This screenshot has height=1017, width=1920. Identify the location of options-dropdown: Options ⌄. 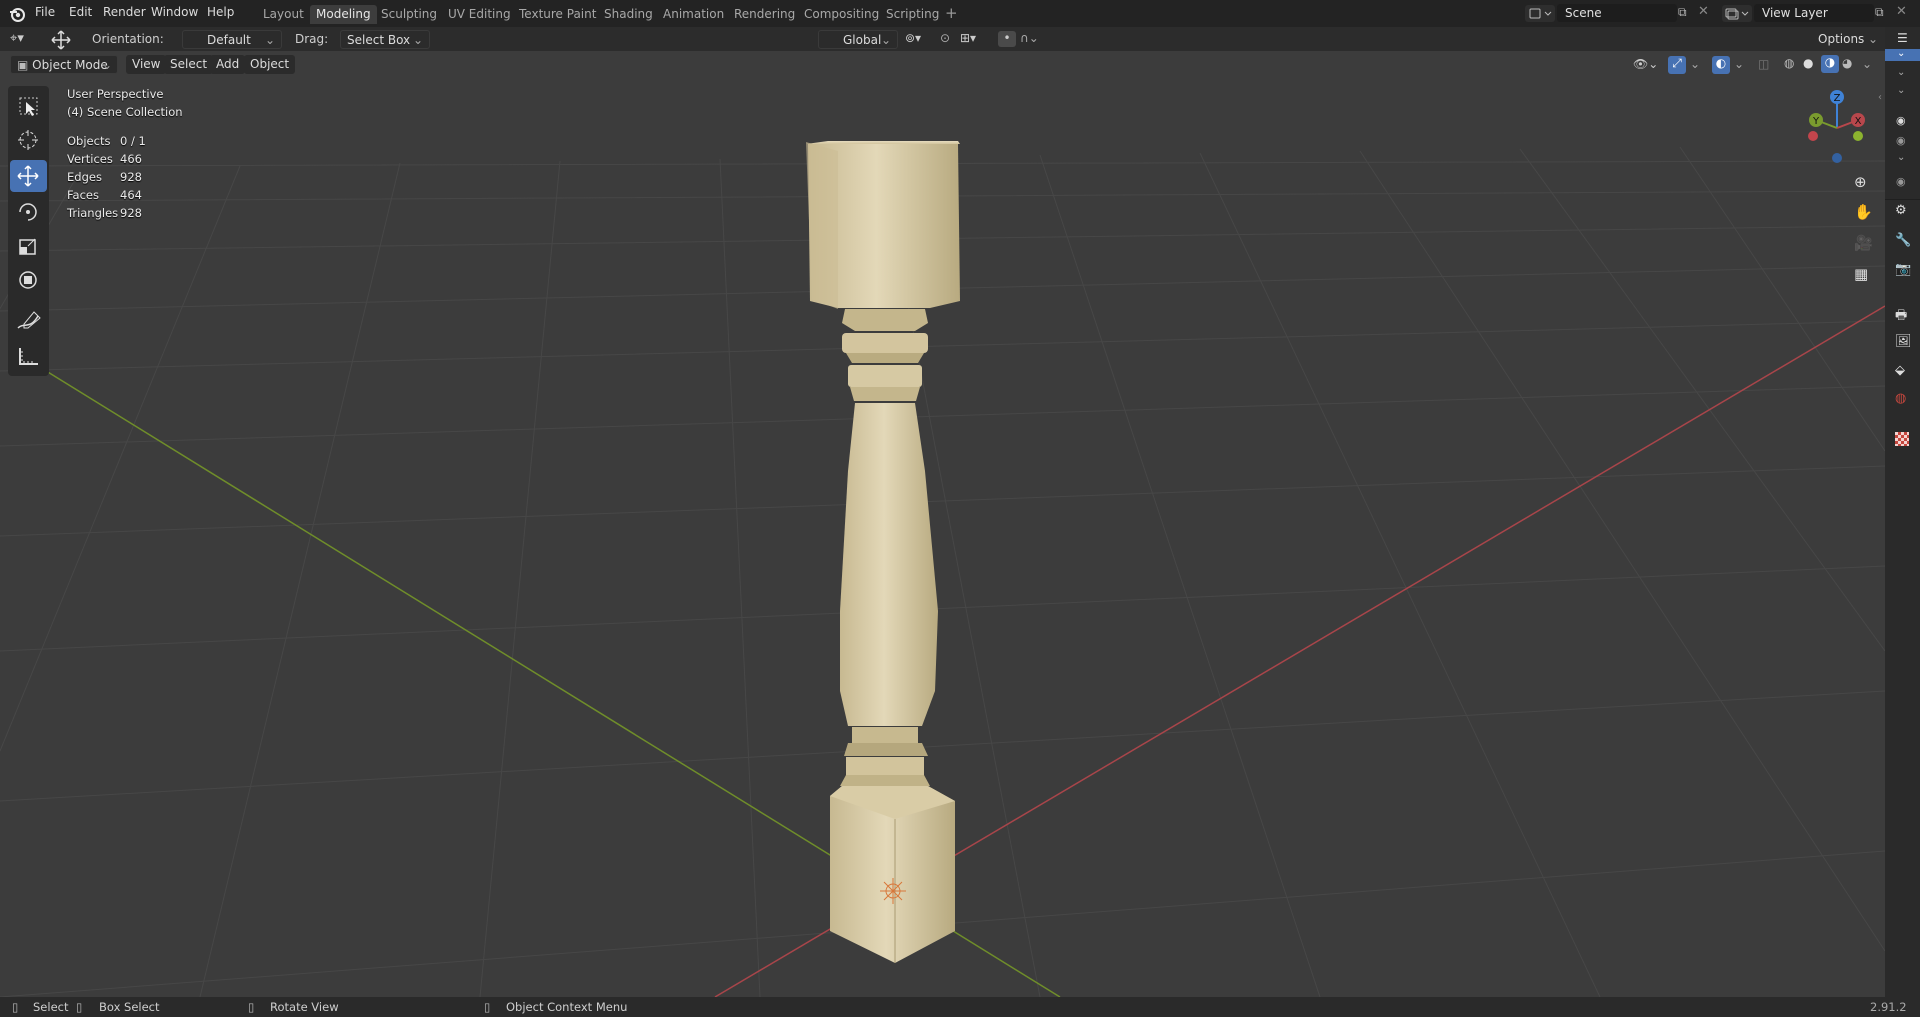
(1846, 39).